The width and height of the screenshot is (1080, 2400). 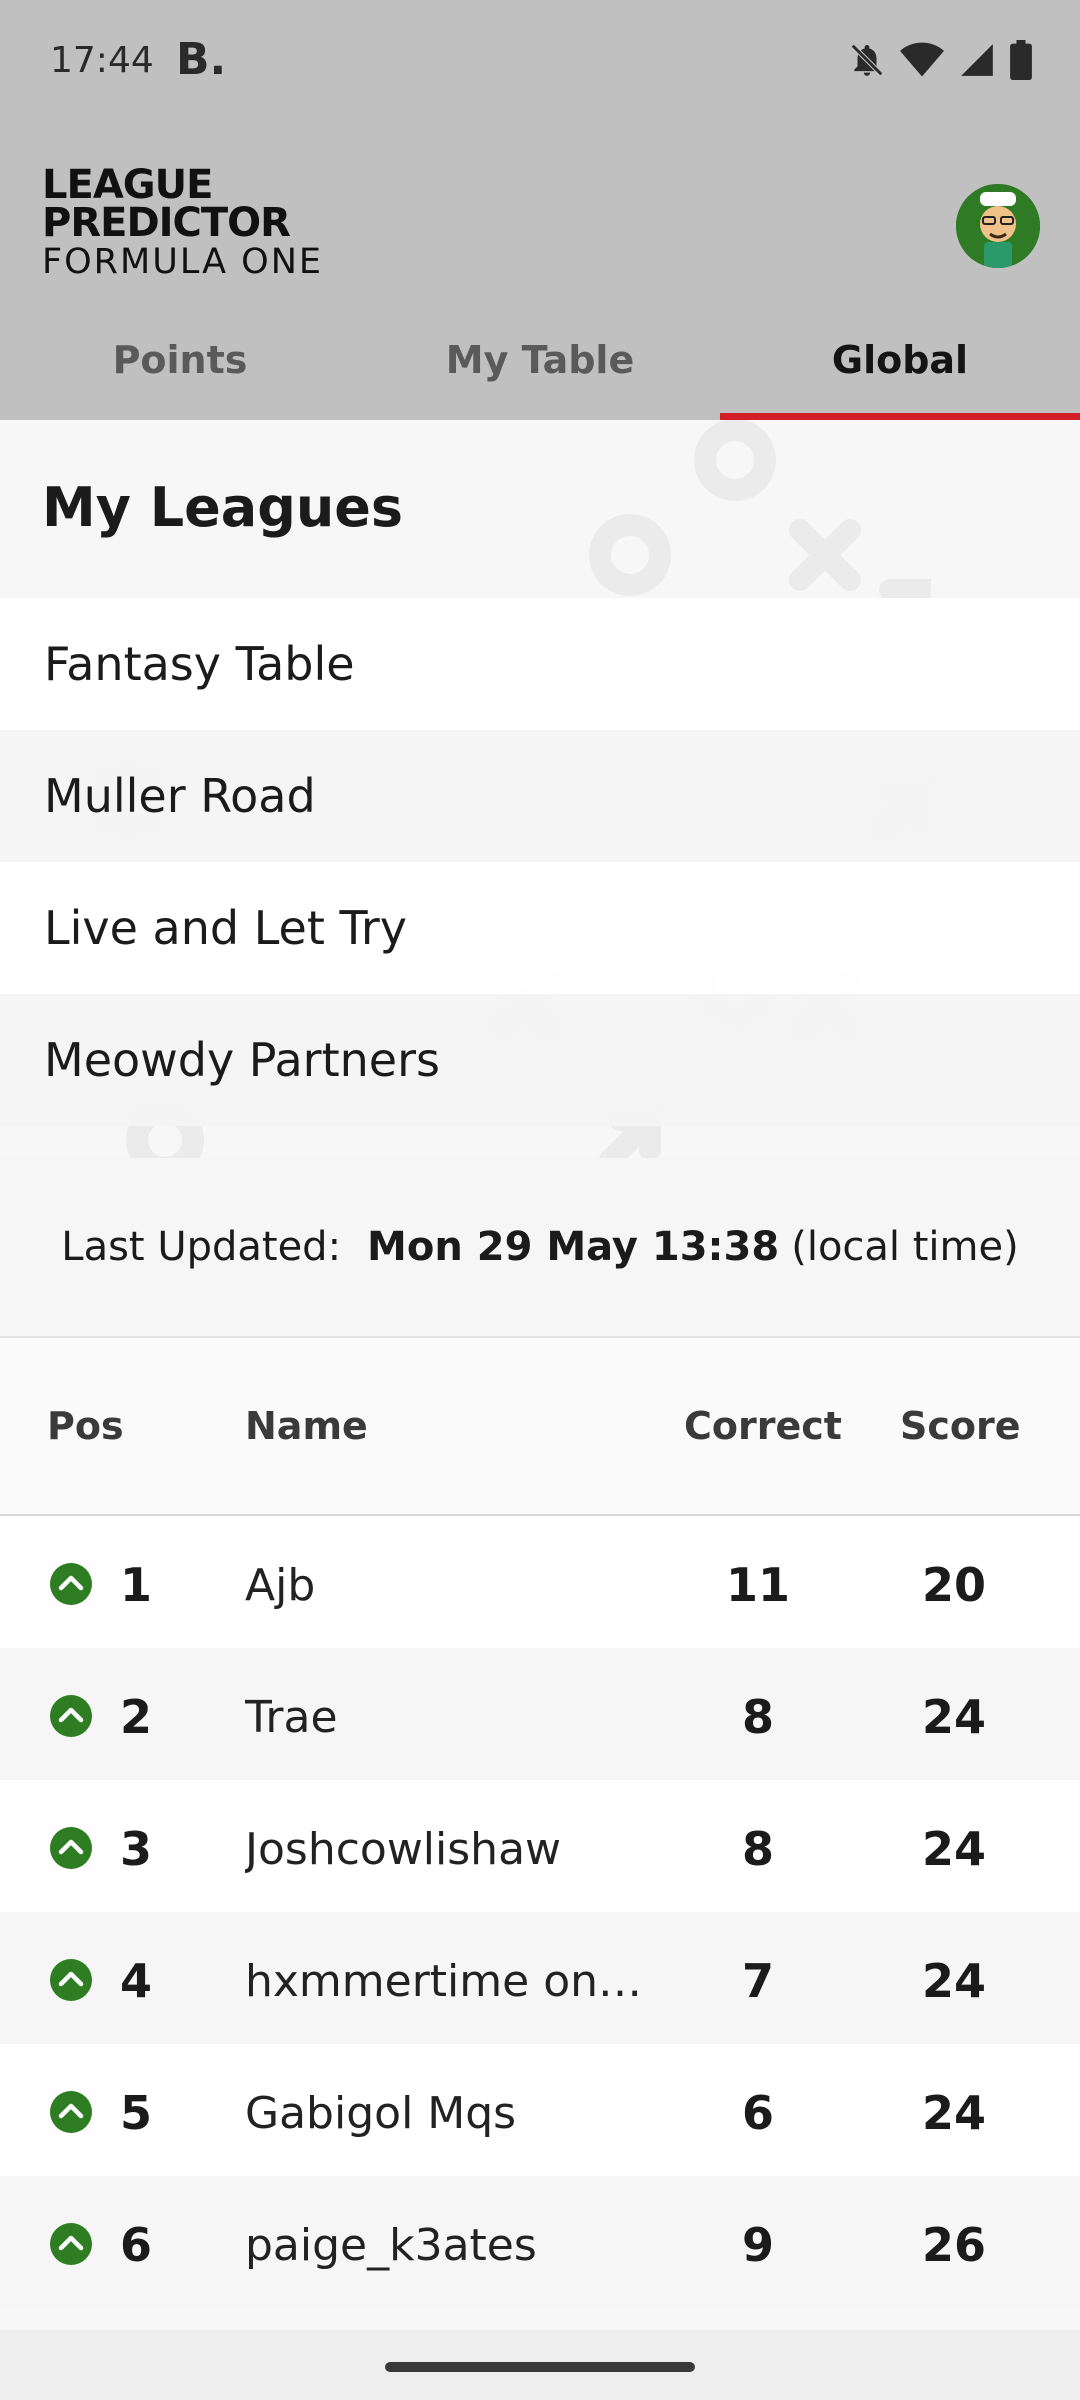 I want to click on tab-my-table: My Table, so click(x=540, y=360).